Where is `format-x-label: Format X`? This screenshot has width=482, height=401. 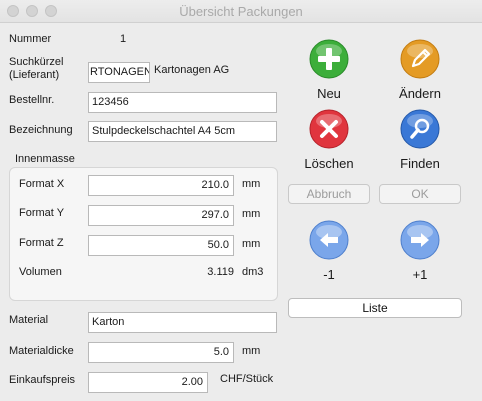
format-x-label: Format X is located at coordinates (42, 184).